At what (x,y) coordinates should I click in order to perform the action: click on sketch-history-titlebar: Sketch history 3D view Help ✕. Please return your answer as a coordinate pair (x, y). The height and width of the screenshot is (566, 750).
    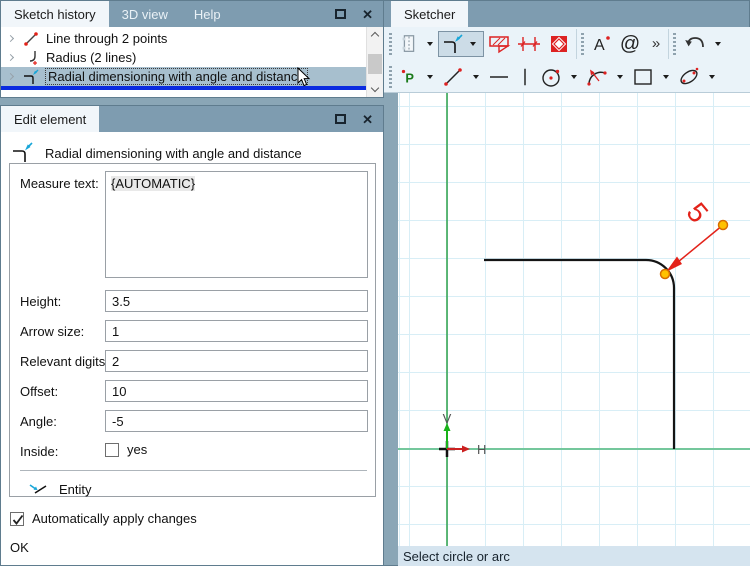
    Looking at the image, I should click on (192, 14).